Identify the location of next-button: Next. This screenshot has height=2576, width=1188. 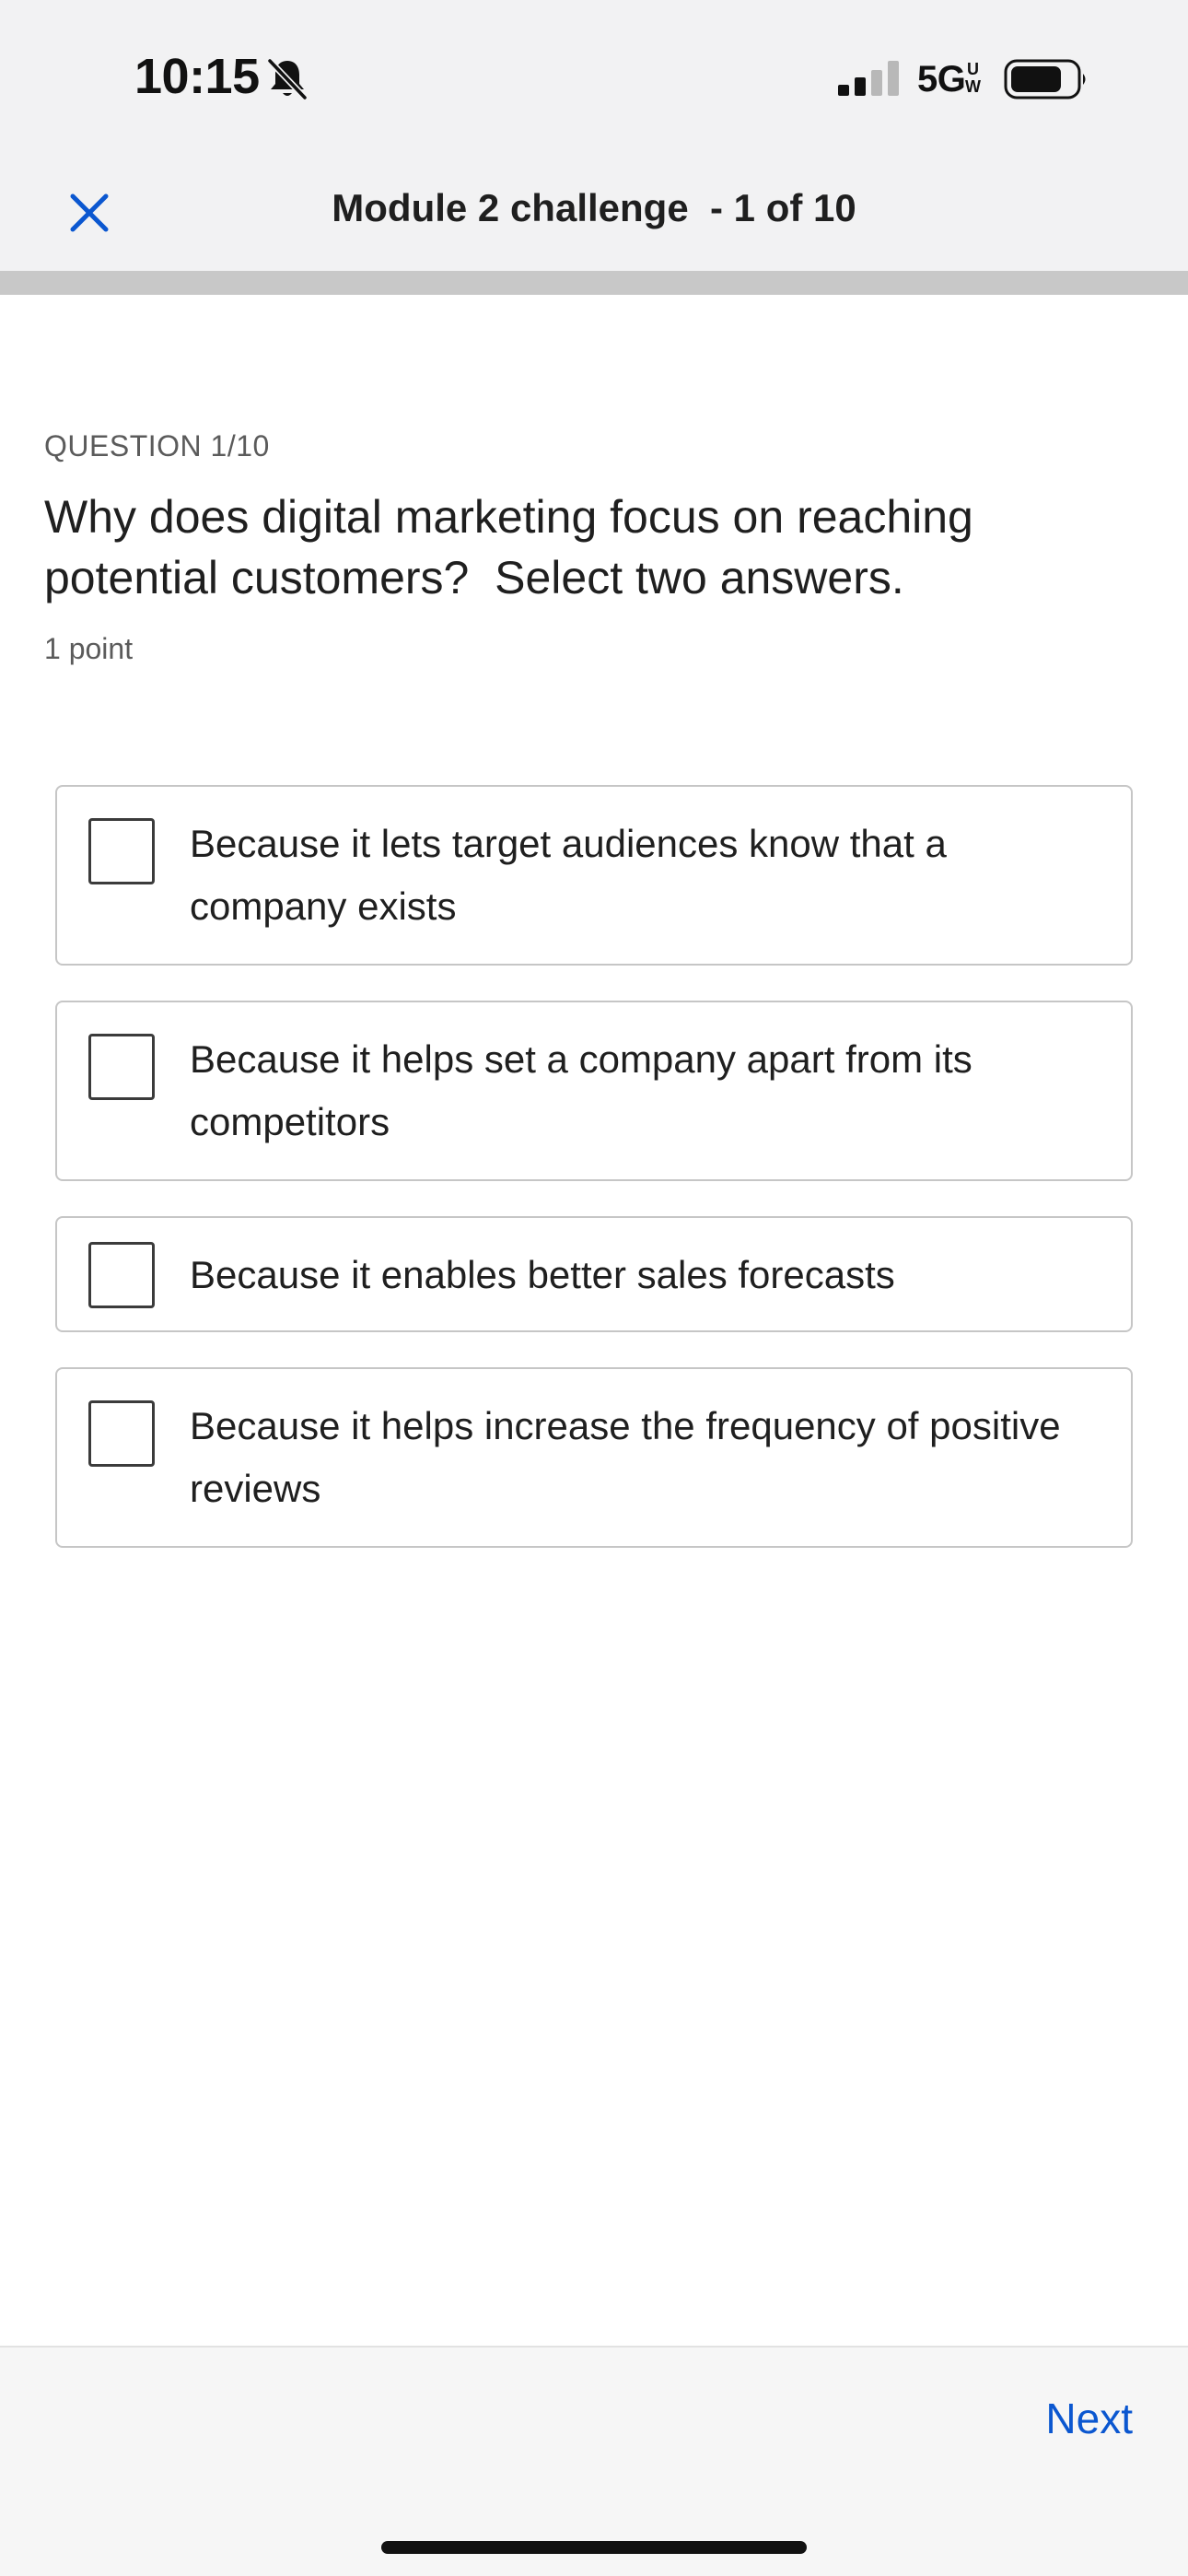
(1089, 2418).